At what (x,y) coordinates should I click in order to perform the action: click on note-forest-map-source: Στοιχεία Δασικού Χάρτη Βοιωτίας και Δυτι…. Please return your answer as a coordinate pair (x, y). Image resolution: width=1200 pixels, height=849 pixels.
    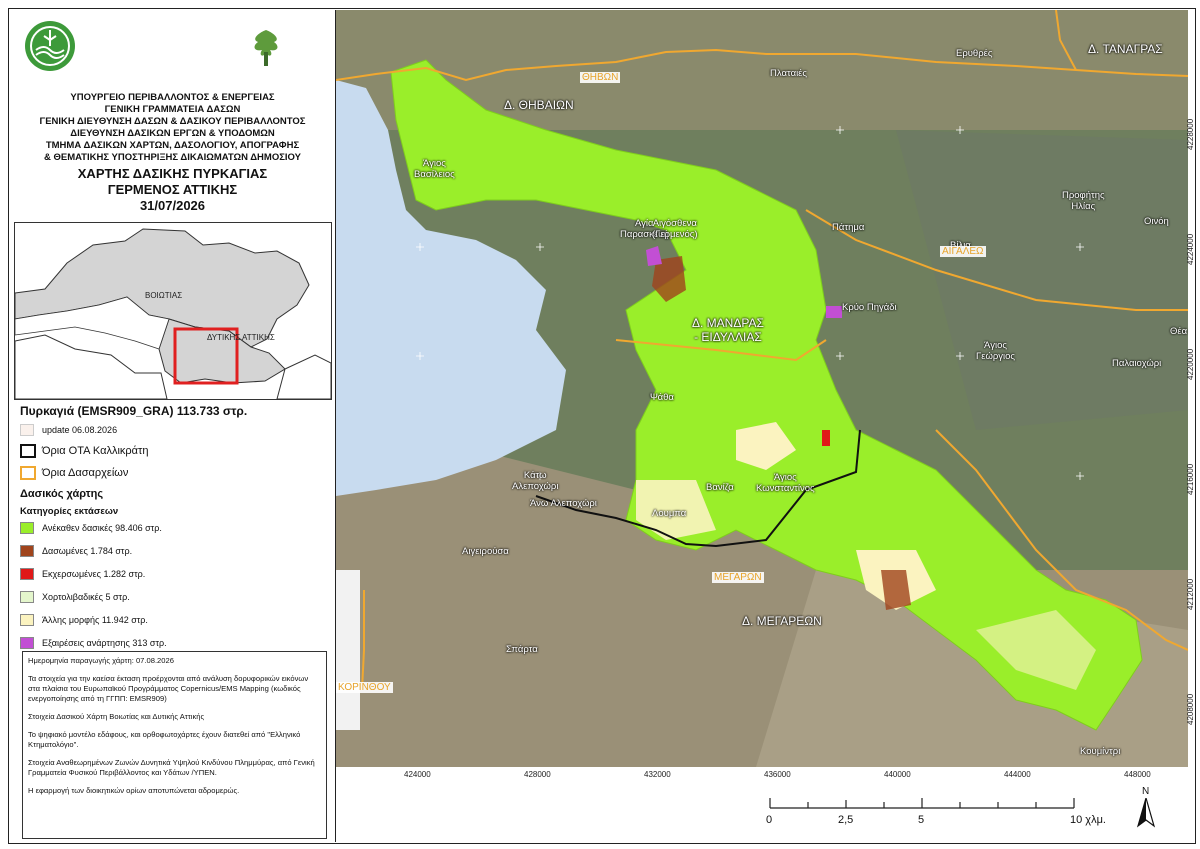
    Looking at the image, I should click on (116, 716).